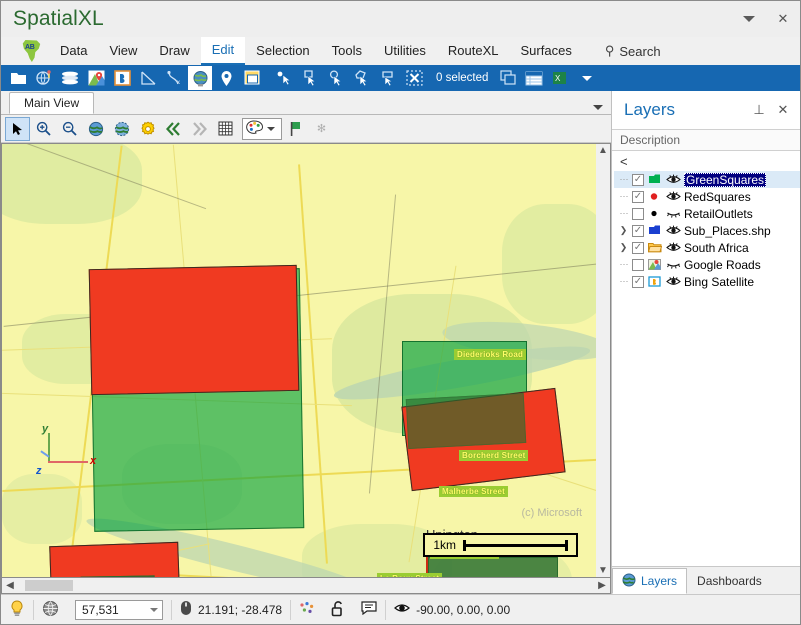 The width and height of the screenshot is (801, 625). Describe the element at coordinates (462, 78) in the screenshot. I see `selection-count-label: 0 selected` at that location.